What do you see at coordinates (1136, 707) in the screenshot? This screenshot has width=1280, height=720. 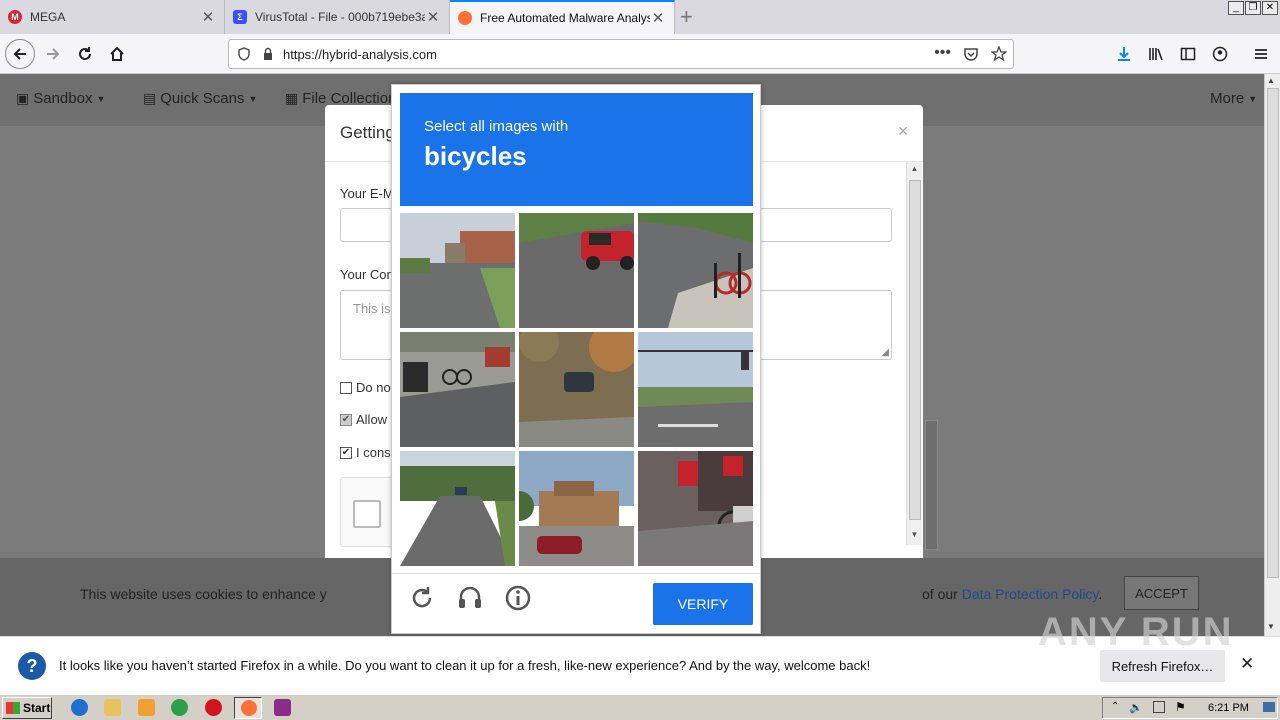 I see `volume-icon: 🔈` at bounding box center [1136, 707].